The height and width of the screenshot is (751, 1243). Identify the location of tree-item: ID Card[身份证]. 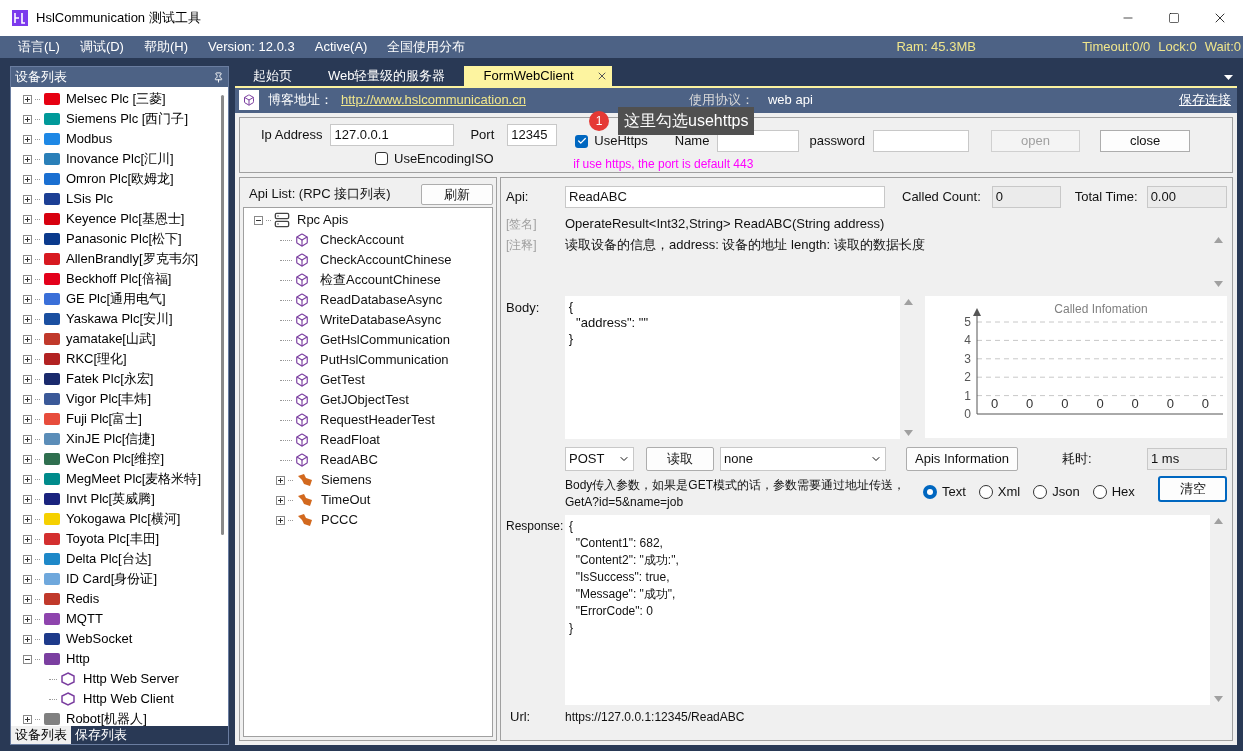
(111, 579).